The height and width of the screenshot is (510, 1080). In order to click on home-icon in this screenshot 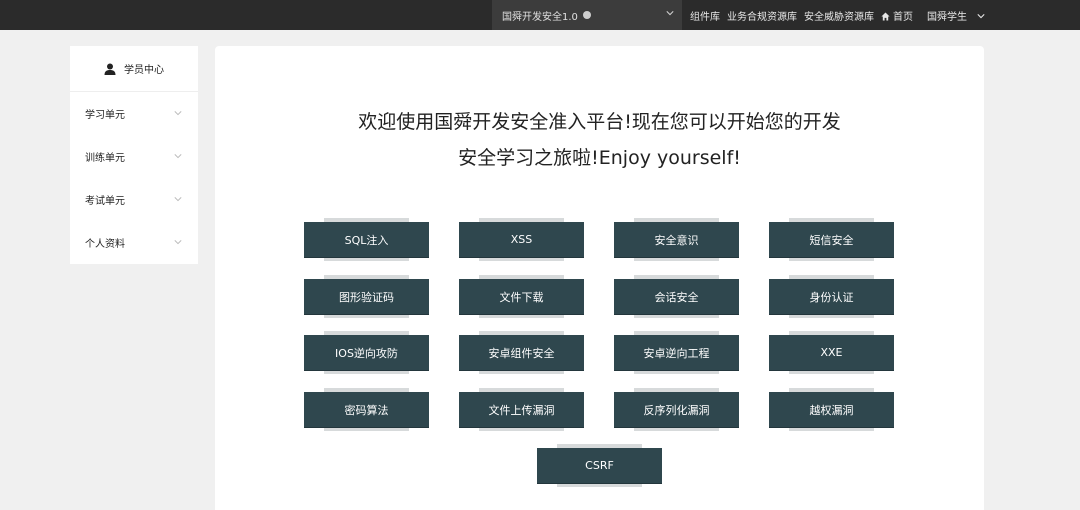, I will do `click(885, 16)`.